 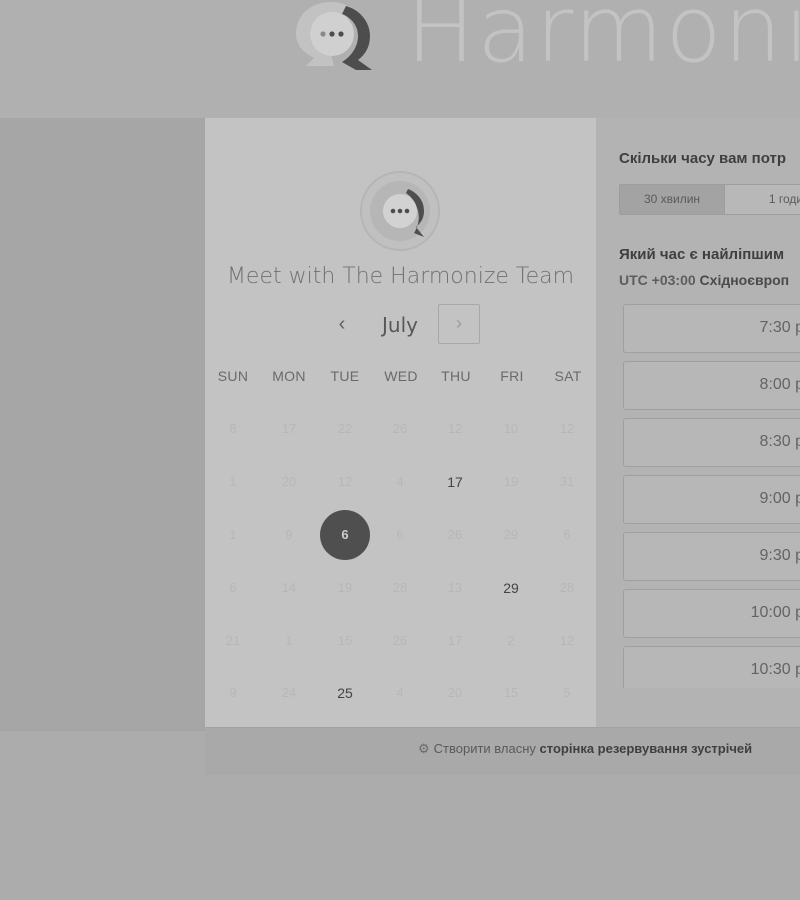 What do you see at coordinates (744, 280) in the screenshot?
I see `timezone-name: Східноєвроп` at bounding box center [744, 280].